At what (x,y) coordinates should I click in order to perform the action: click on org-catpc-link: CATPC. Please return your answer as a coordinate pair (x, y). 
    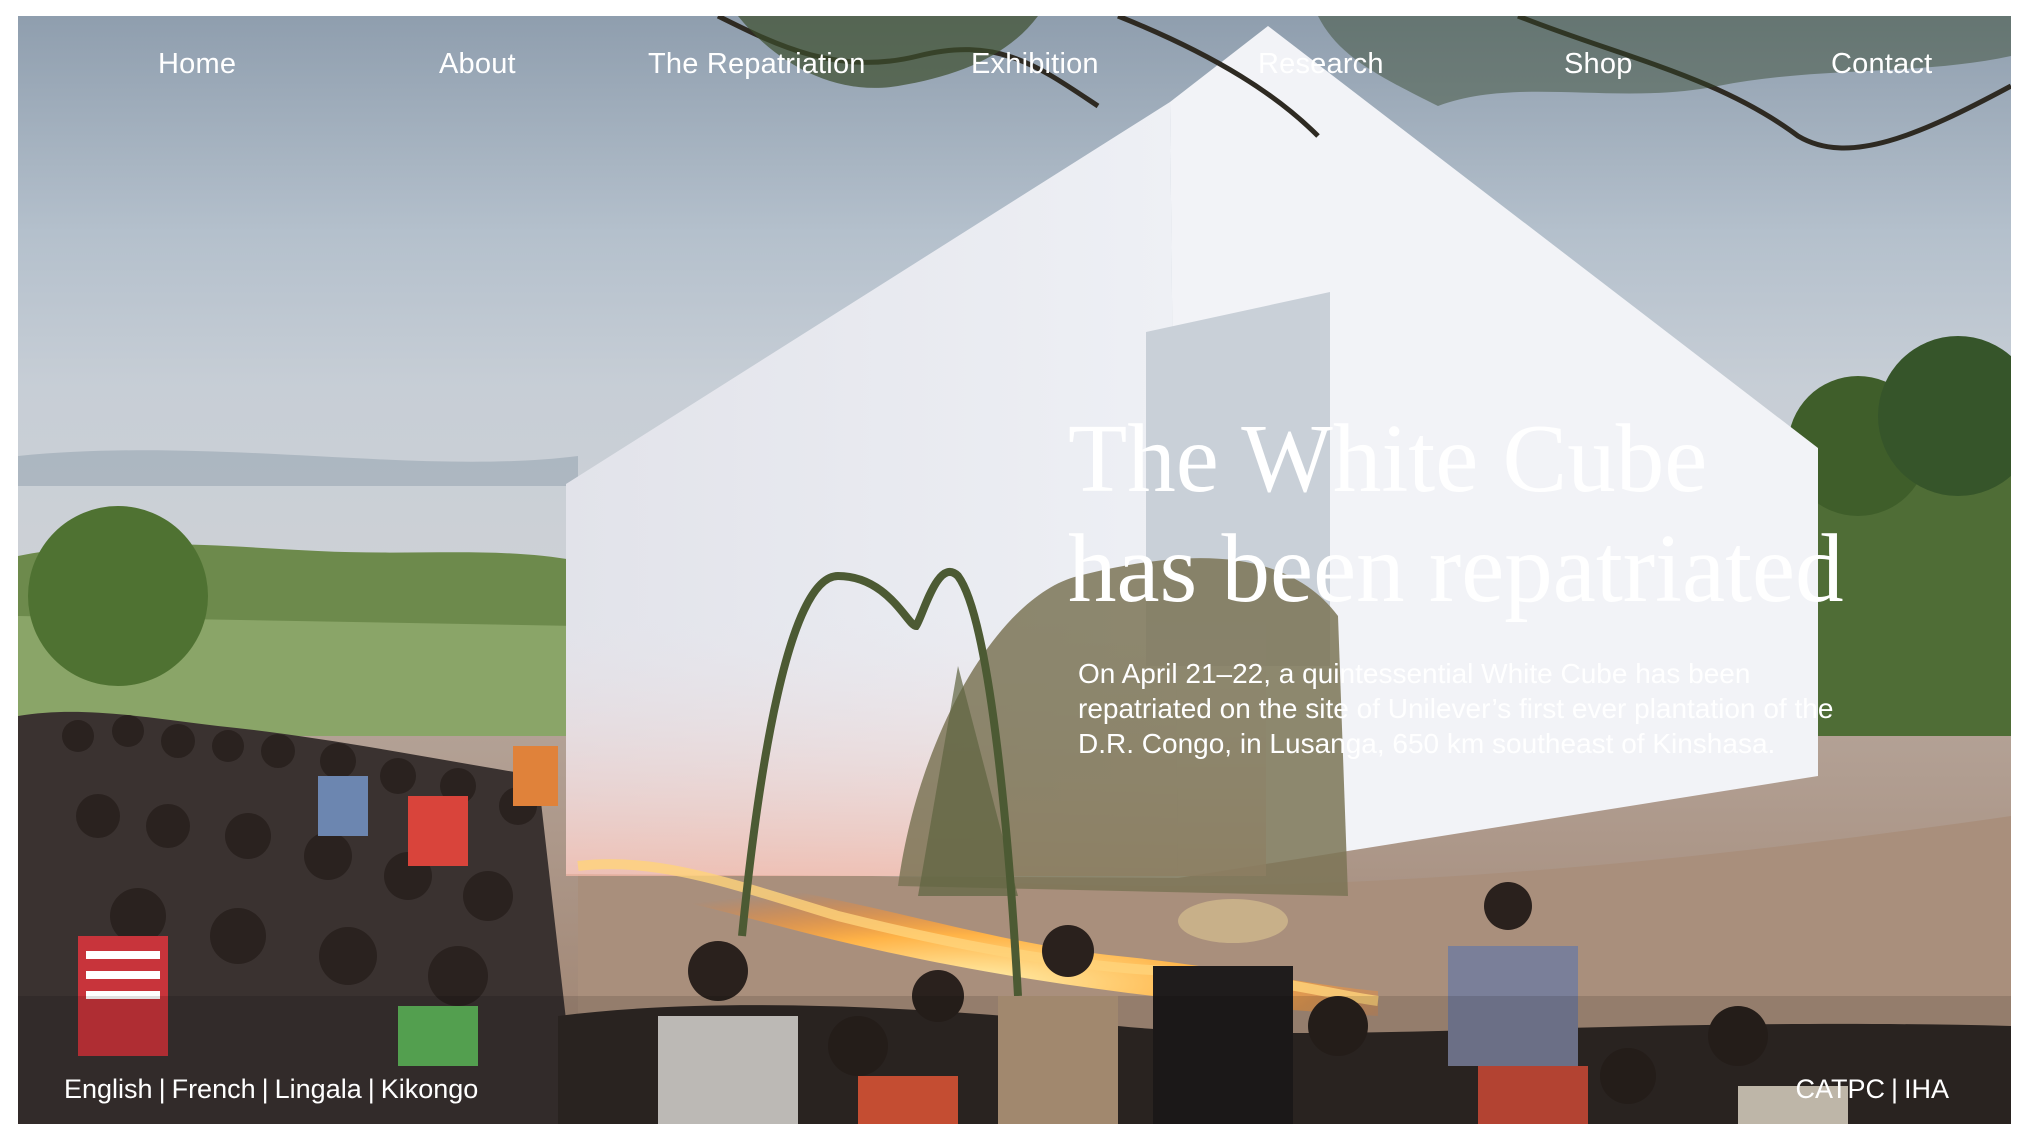
    Looking at the image, I should click on (1840, 1089).